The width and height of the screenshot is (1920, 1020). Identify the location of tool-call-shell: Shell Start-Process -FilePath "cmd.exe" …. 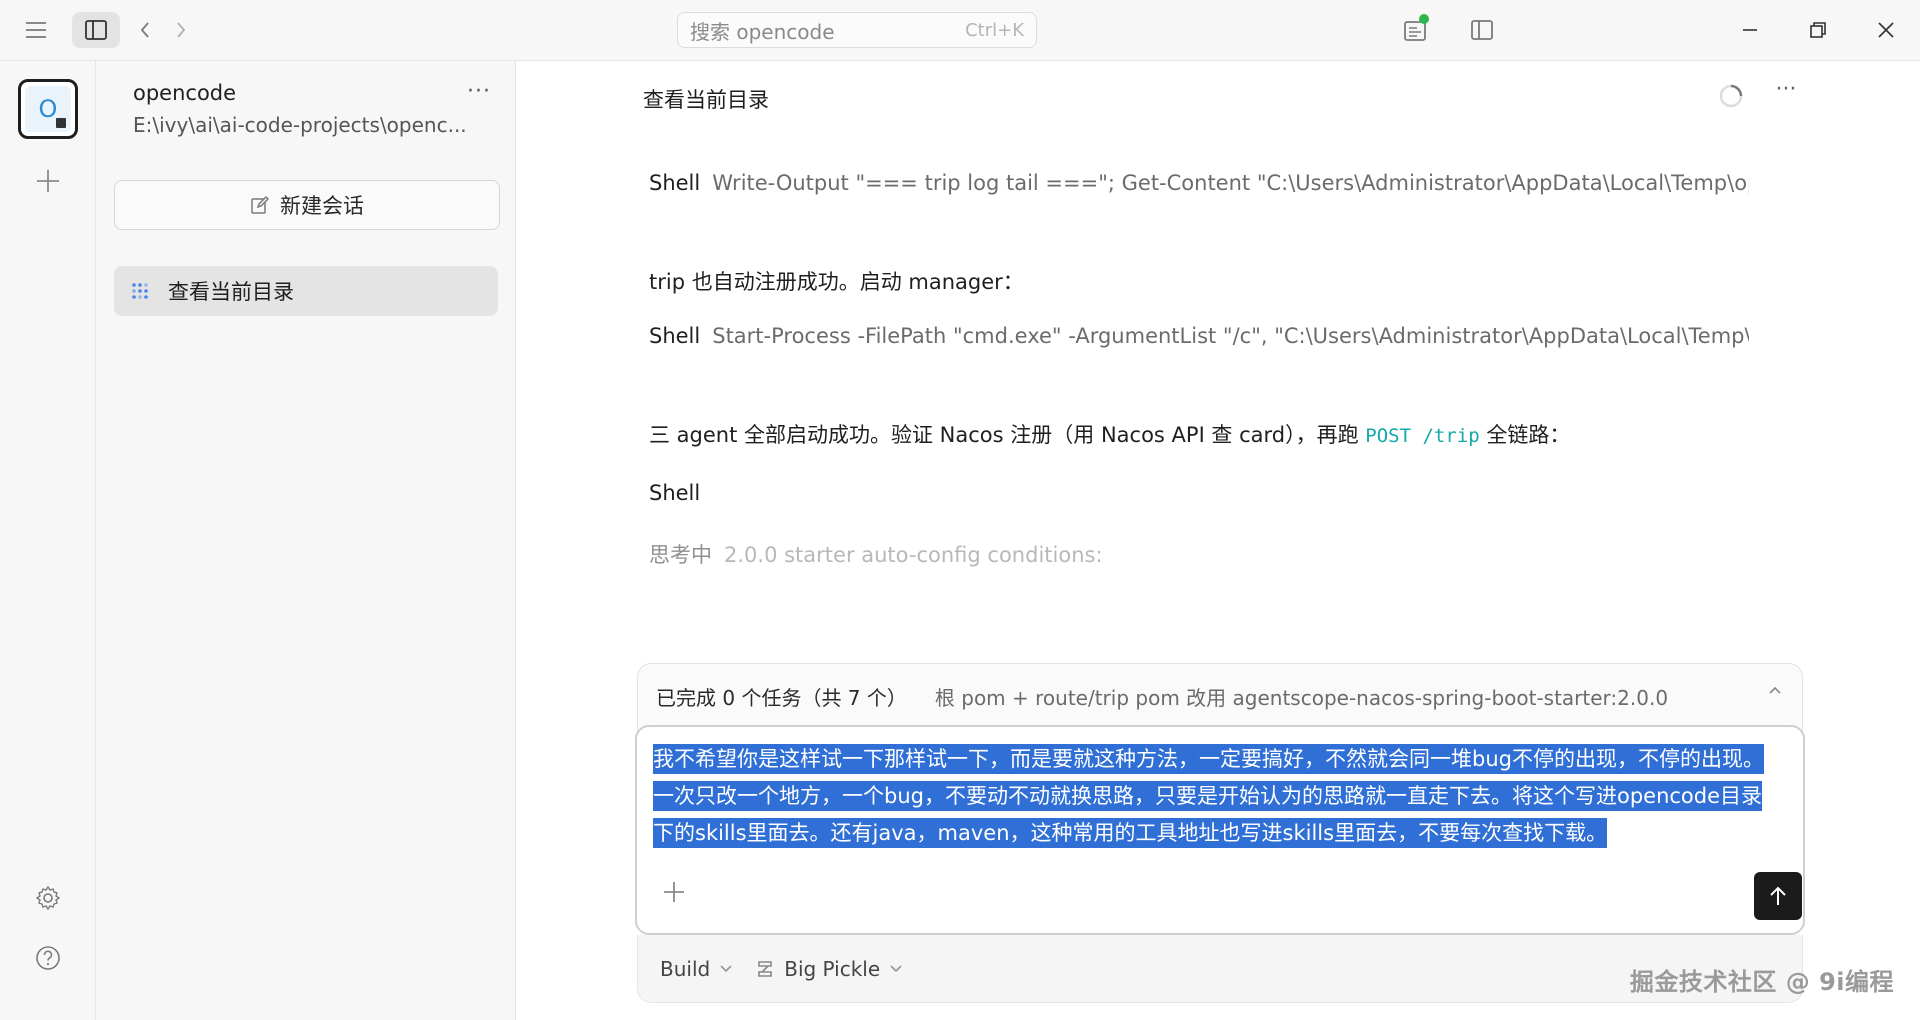
(1199, 336).